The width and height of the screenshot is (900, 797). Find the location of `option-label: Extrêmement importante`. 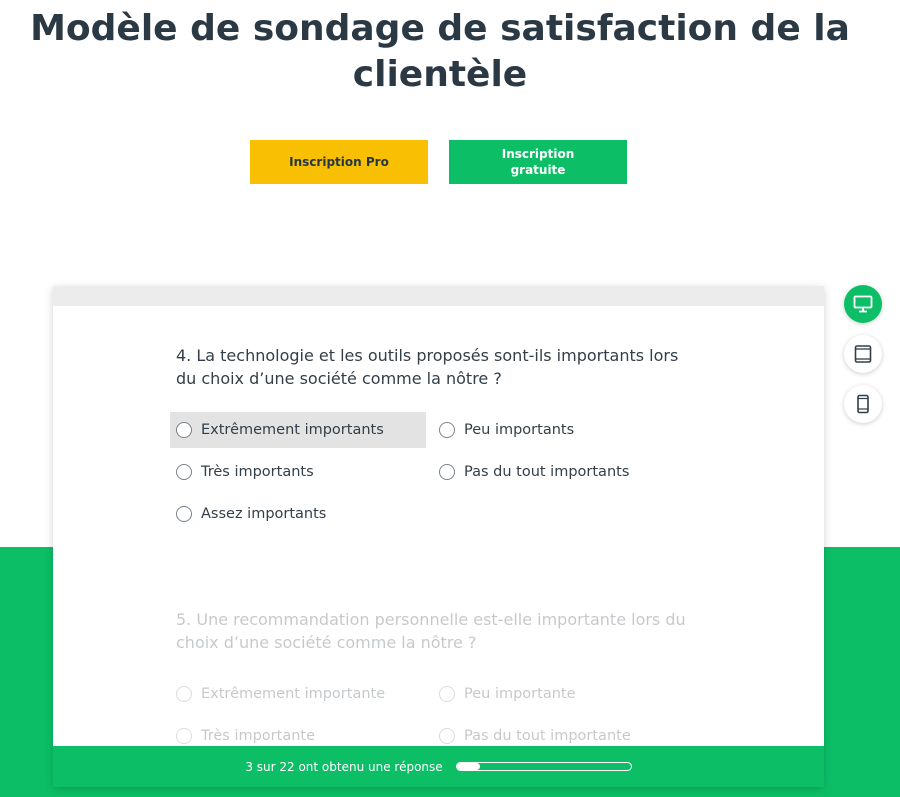

option-label: Extrêmement importante is located at coordinates (293, 694).